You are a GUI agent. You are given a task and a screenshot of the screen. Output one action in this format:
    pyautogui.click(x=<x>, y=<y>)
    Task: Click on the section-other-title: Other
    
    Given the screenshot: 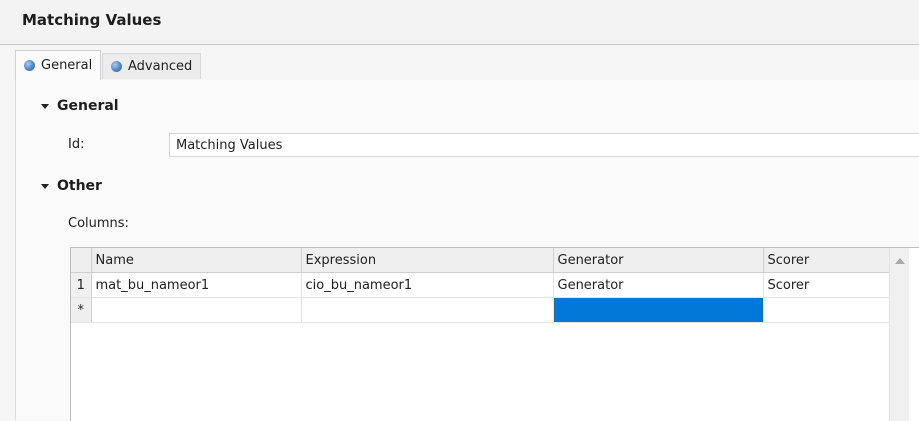 What is the action you would take?
    pyautogui.click(x=79, y=186)
    